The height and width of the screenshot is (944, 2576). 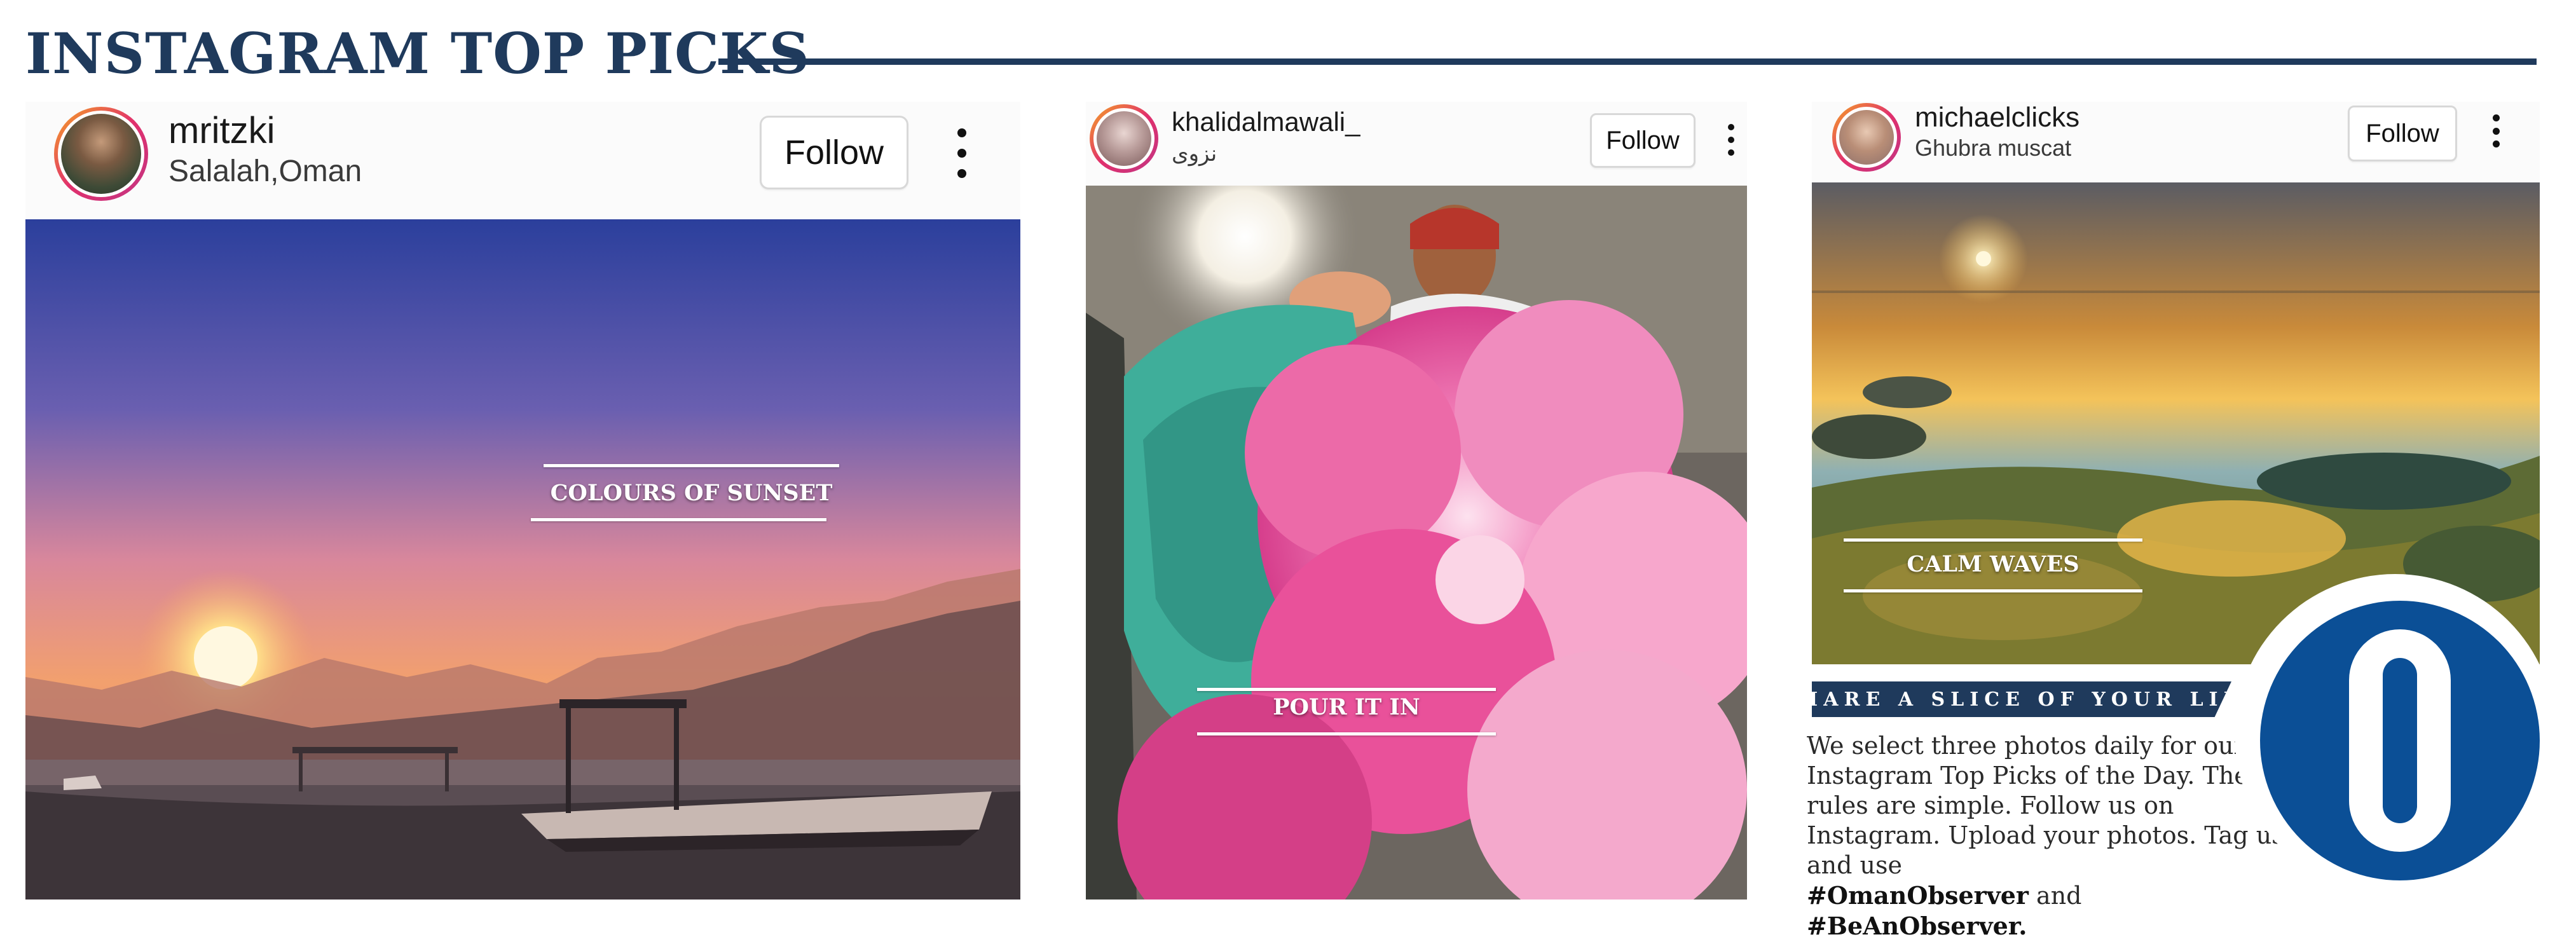 I want to click on post-location: Ghubra muscat, so click(x=1993, y=148).